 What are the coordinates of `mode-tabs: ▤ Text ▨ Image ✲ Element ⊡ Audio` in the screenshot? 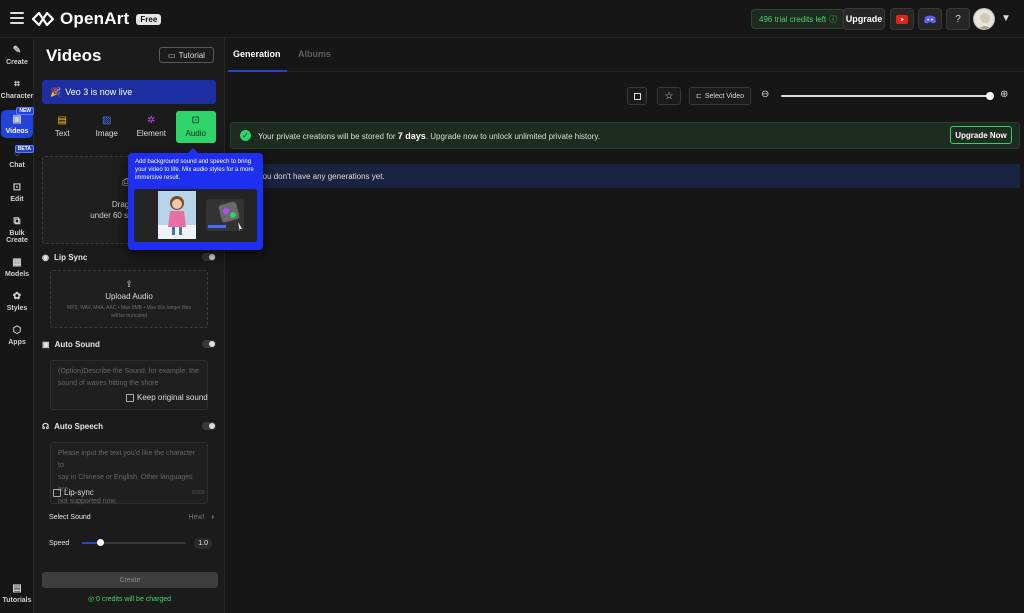 It's located at (129, 127).